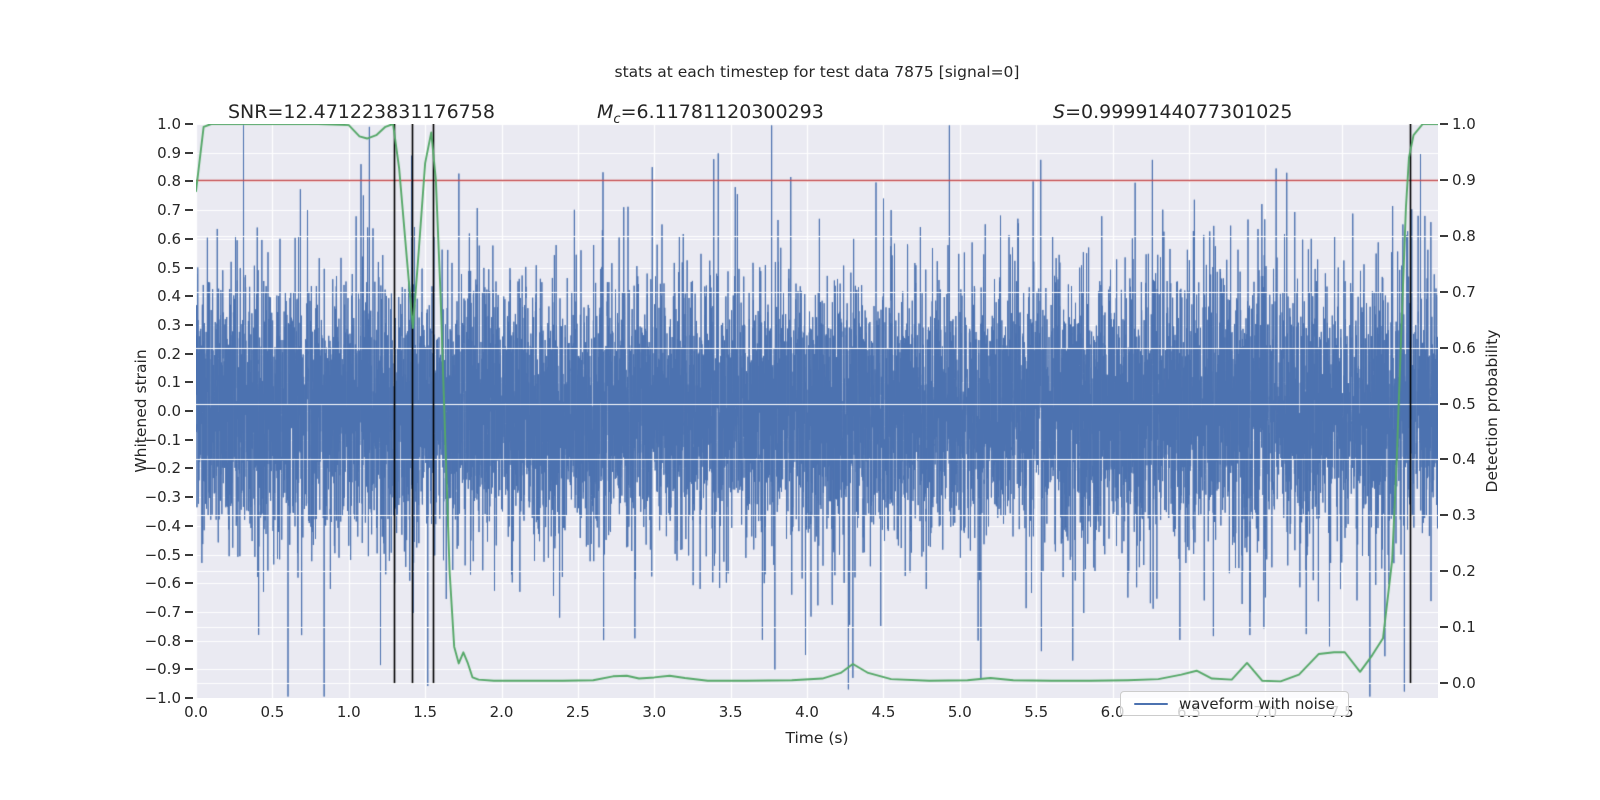 The width and height of the screenshot is (1600, 800). I want to click on y-tick-left: −0.8, so click(162, 640).